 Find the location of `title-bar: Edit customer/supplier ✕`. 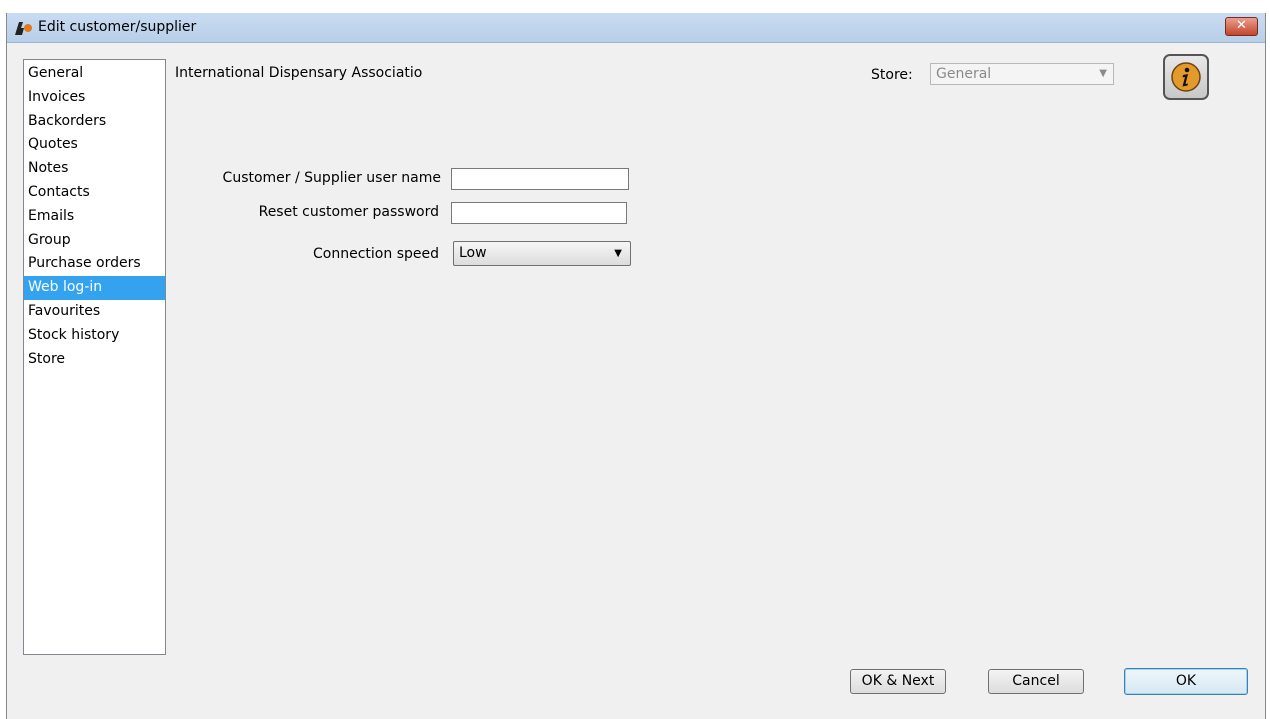

title-bar: Edit customer/supplier ✕ is located at coordinates (636, 28).